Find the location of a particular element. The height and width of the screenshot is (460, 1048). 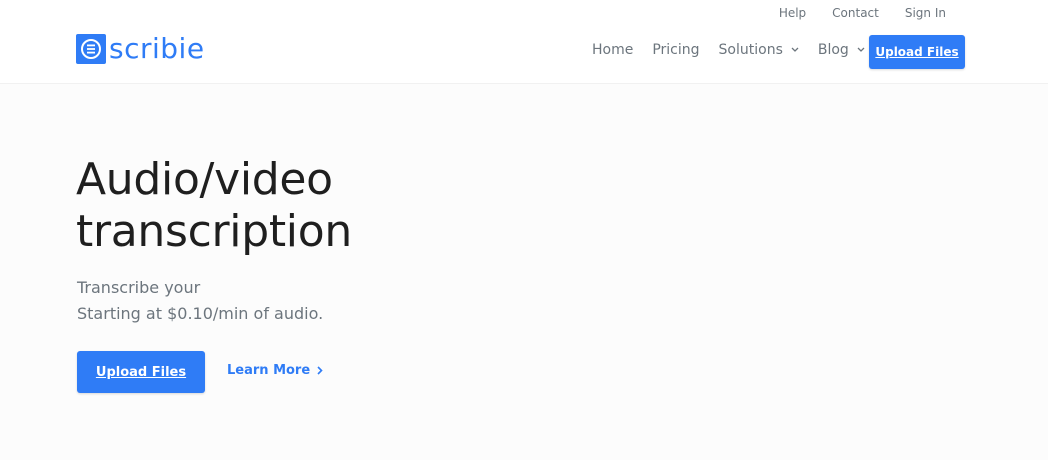

nav-blog: Blog is located at coordinates (841, 50).